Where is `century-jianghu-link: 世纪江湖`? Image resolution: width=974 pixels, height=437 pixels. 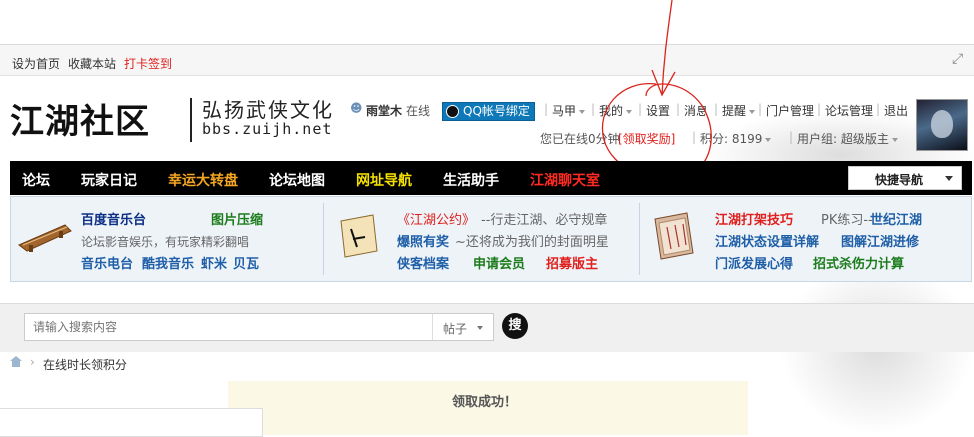 century-jianghu-link: 世纪江湖 is located at coordinates (896, 218).